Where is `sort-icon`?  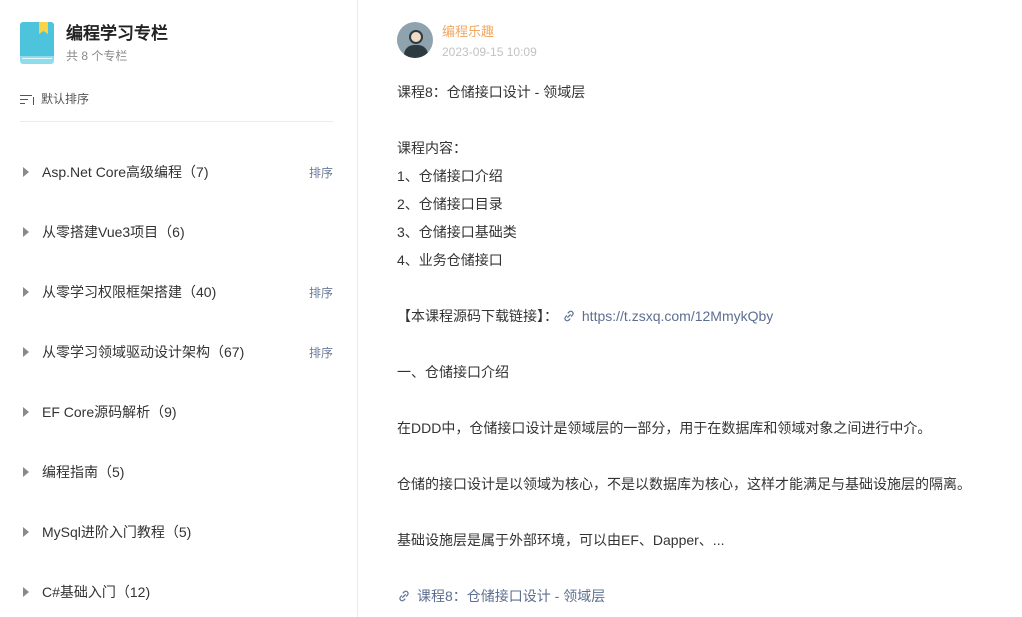
sort-icon is located at coordinates (27, 99).